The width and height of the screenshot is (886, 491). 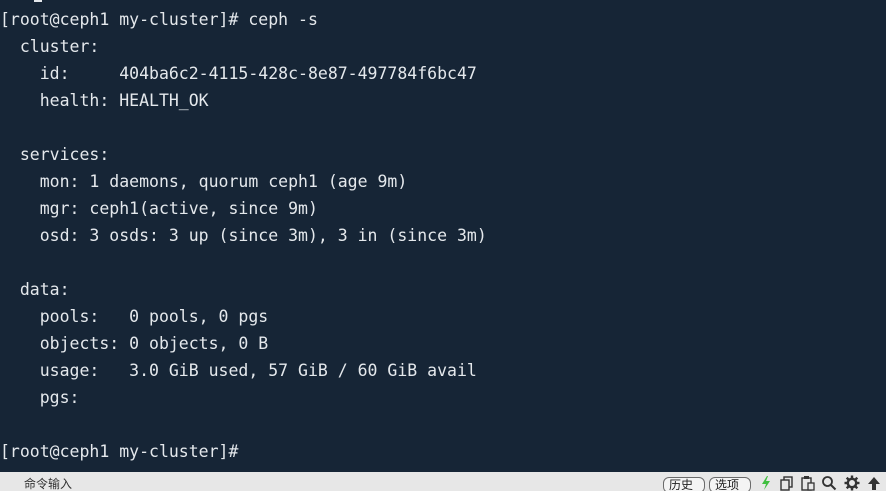 I want to click on terminal-line-prompt: [root@ceph1 my-cluster]# ceph -s, so click(x=159, y=19).